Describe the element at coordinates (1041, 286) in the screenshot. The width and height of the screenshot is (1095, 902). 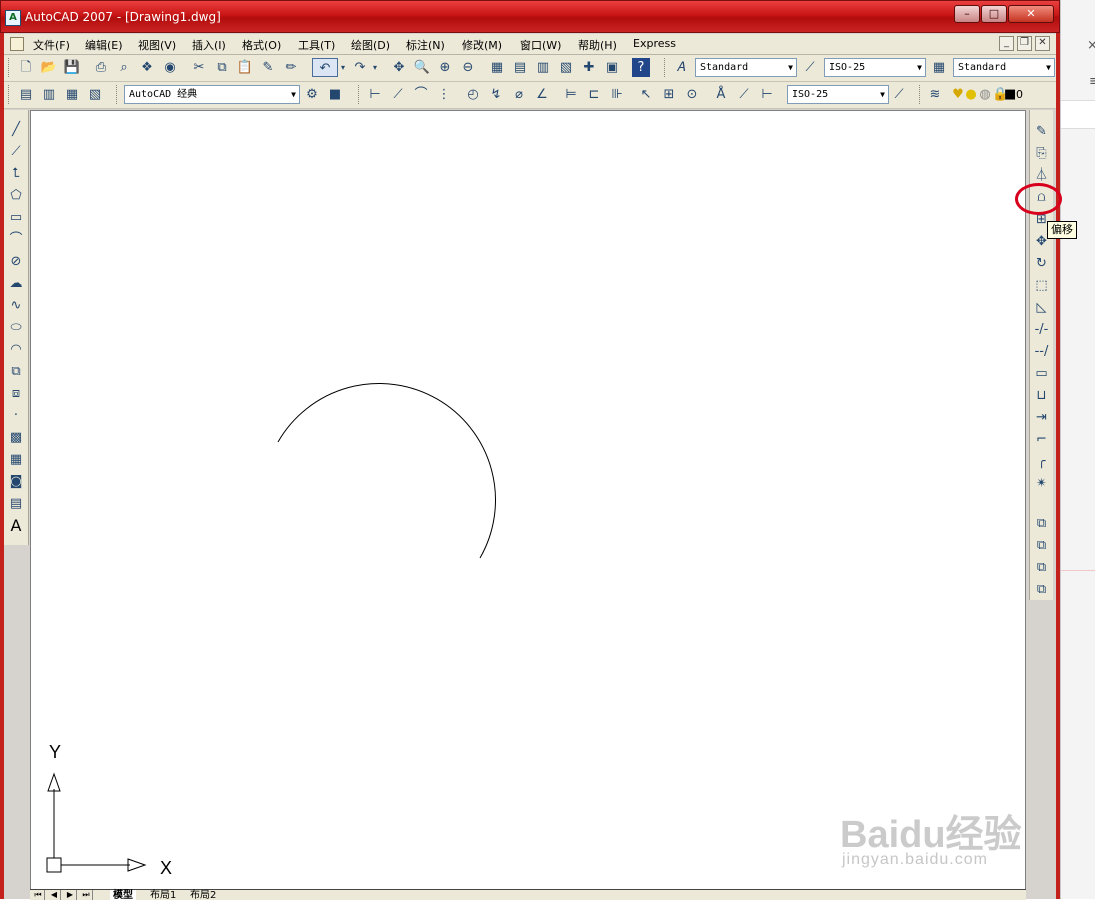
I see `scale-icon: ⬚` at that location.